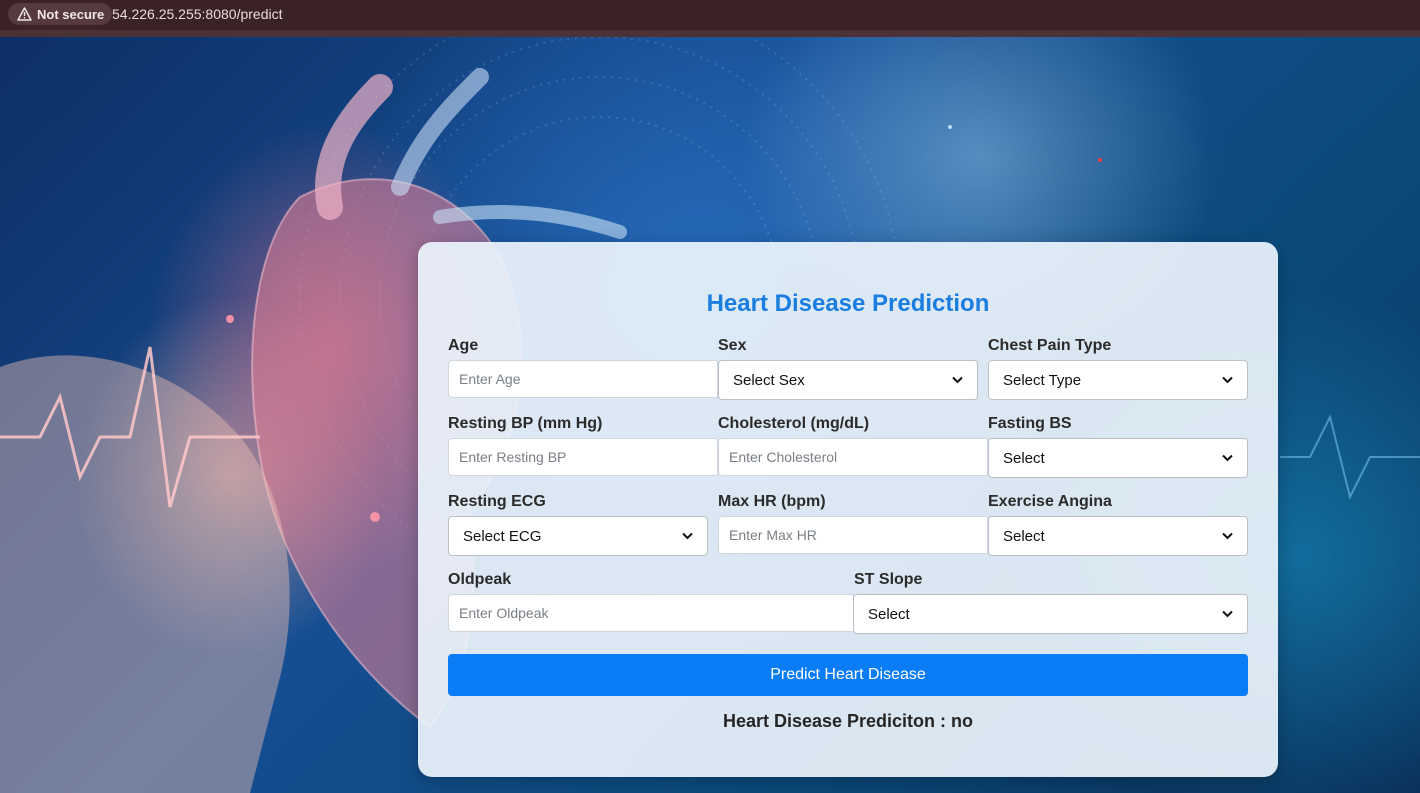 The image size is (1420, 793). Describe the element at coordinates (889, 614) in the screenshot. I see `st-slope-select-value: Select` at that location.